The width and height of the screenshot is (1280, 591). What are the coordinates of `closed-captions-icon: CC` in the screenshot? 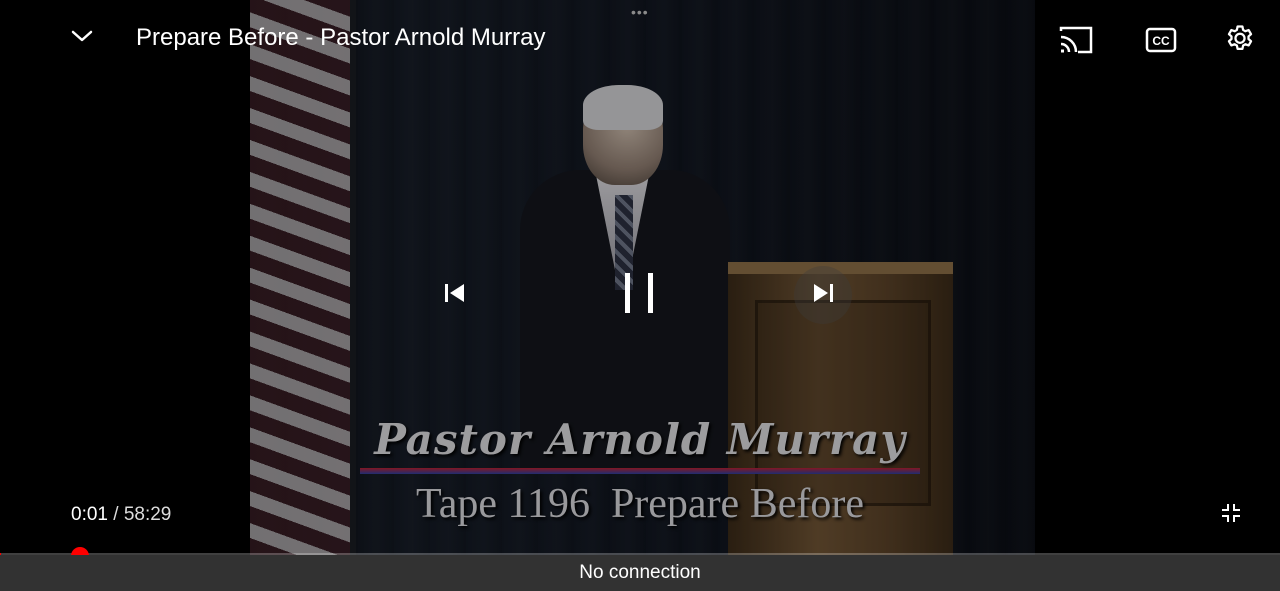 It's located at (1161, 42).